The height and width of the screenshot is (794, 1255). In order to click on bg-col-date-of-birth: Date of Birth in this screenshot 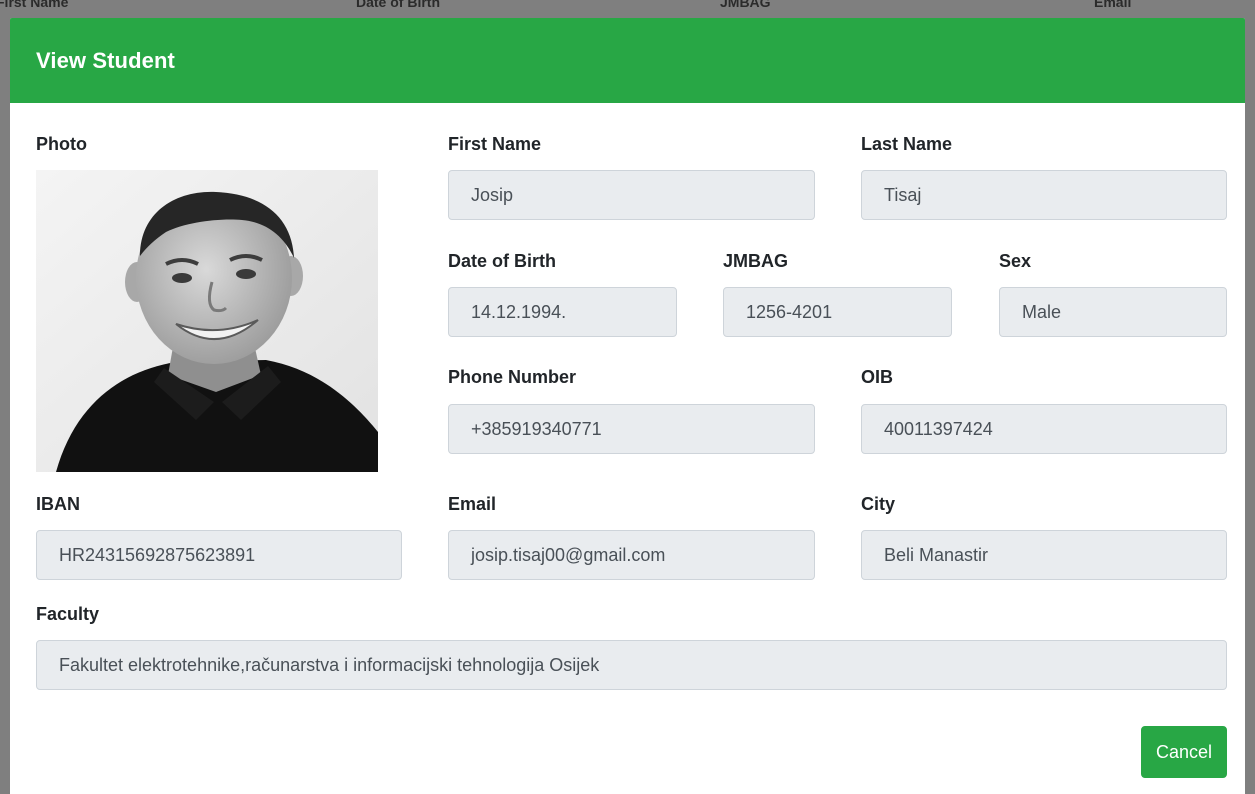, I will do `click(398, 5)`.